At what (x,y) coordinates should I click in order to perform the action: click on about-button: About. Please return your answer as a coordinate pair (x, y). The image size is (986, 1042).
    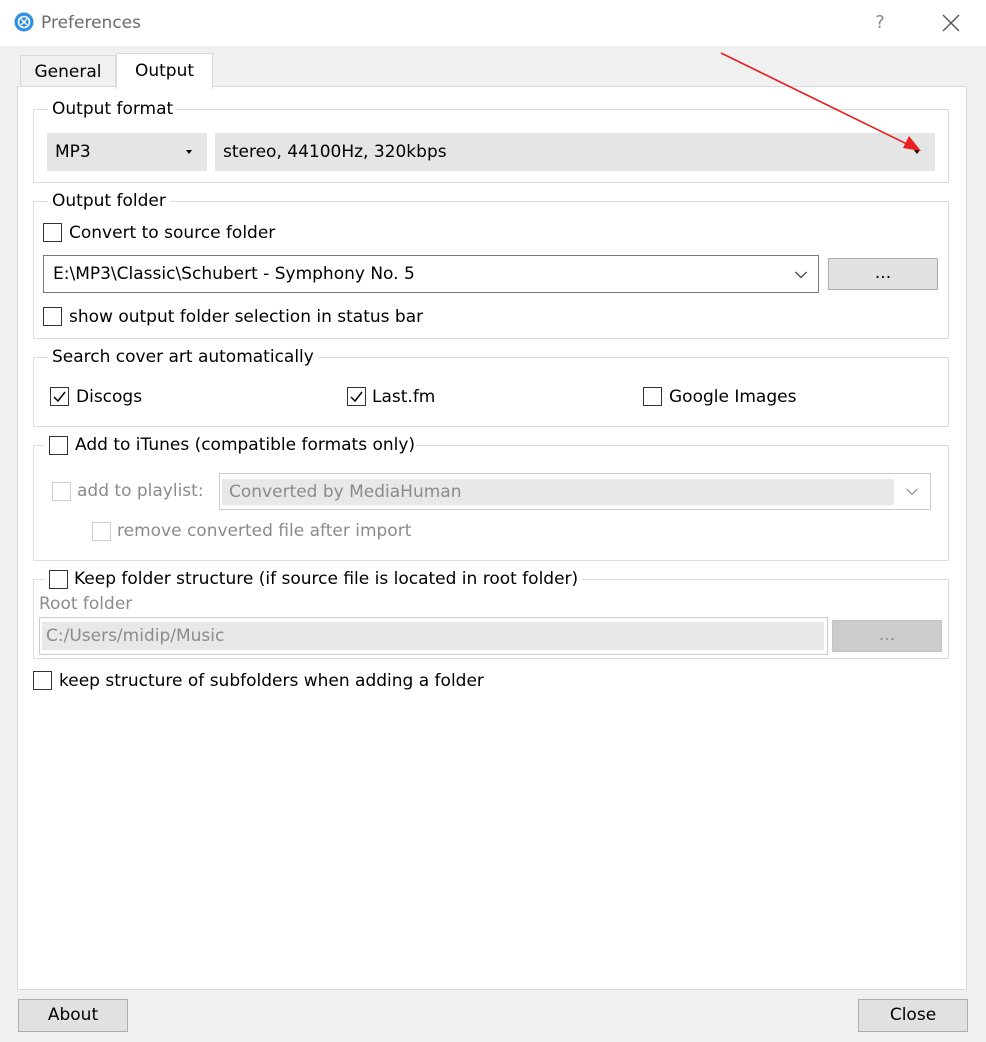
    Looking at the image, I should click on (73, 1015).